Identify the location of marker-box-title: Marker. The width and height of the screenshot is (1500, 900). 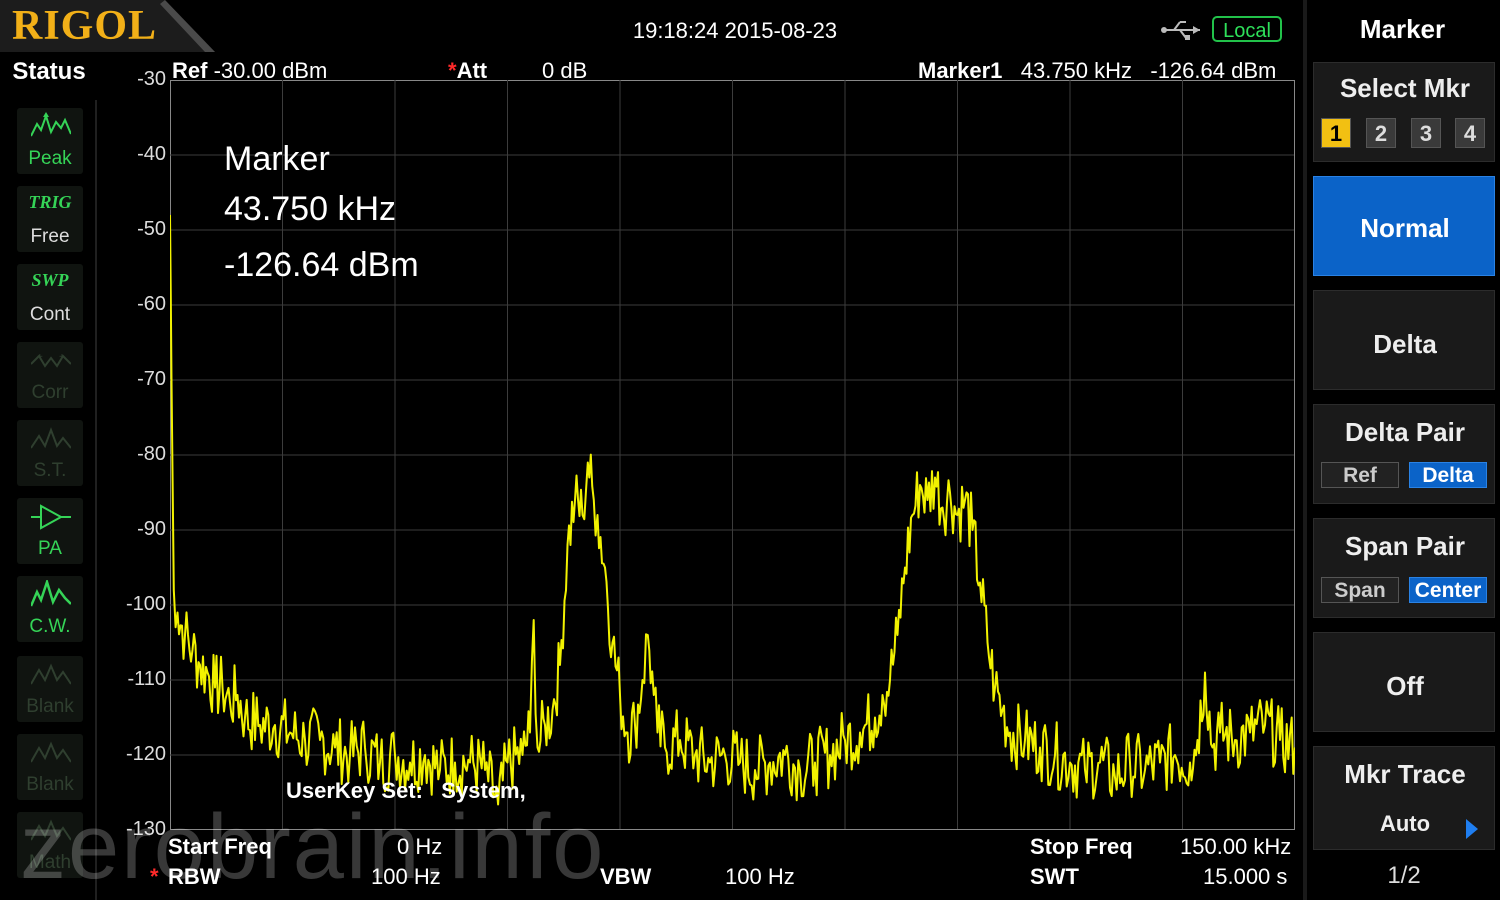
(277, 159).